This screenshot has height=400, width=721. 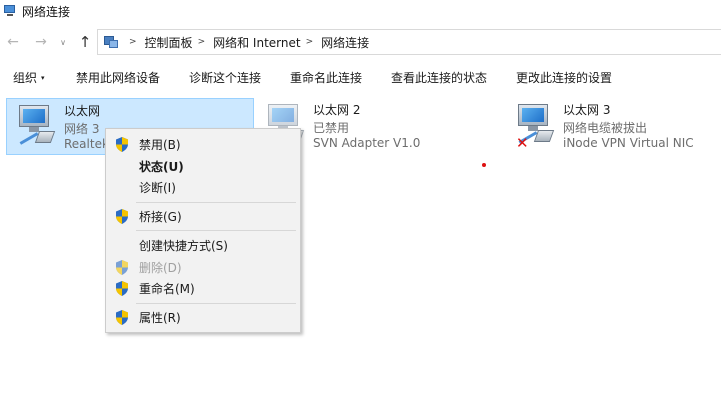 What do you see at coordinates (345, 42) in the screenshot?
I see `breadcrumb-network-connections: 网络连接` at bounding box center [345, 42].